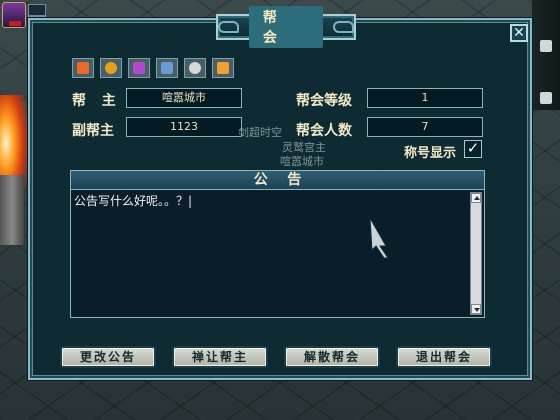 The width and height of the screenshot is (560, 420). Describe the element at coordinates (302, 161) in the screenshot. I see `background-nametag: 喧嚣城市` at that location.